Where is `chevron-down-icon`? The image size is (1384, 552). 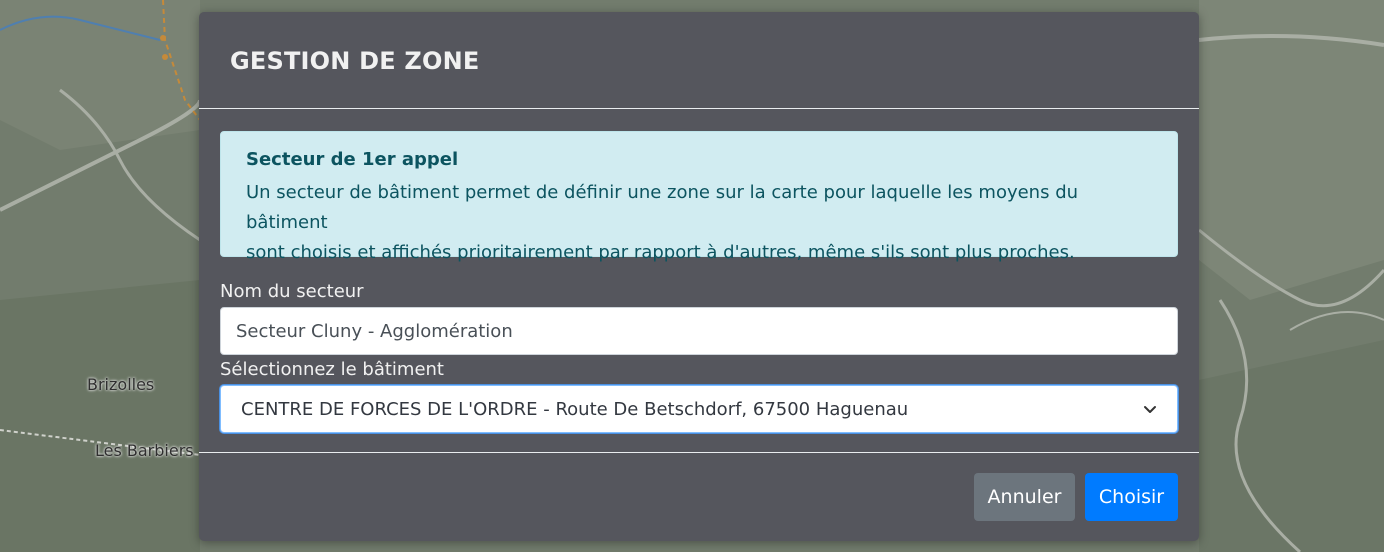
chevron-down-icon is located at coordinates (1150, 409).